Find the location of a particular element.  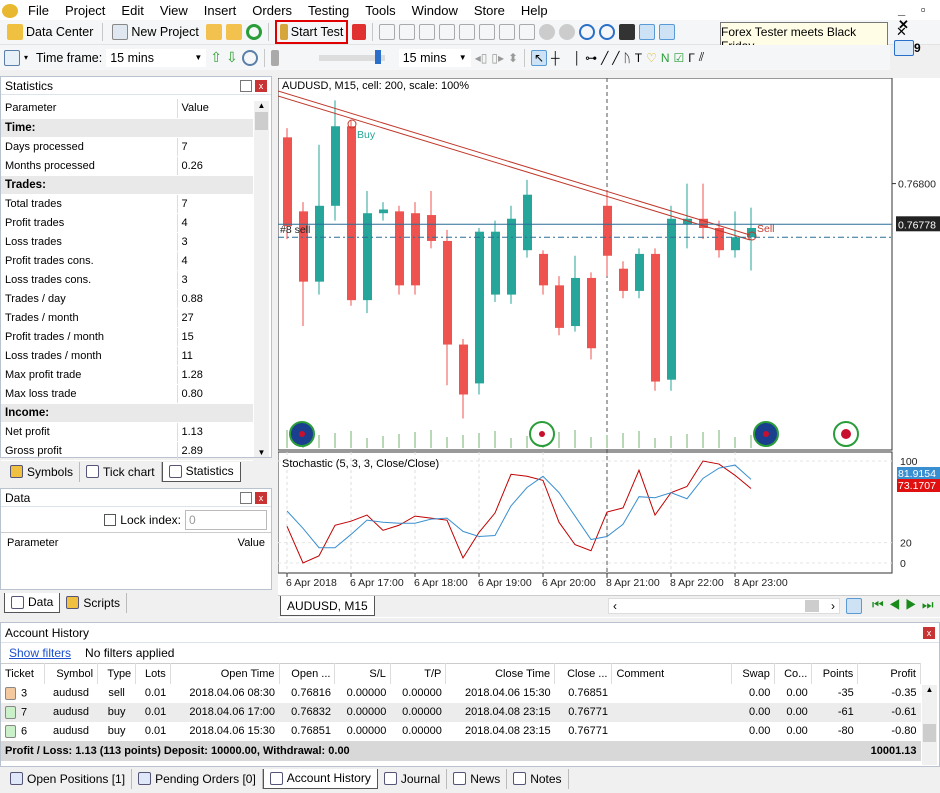

timeframe-select: 15 mins ▼ is located at coordinates (156, 57).